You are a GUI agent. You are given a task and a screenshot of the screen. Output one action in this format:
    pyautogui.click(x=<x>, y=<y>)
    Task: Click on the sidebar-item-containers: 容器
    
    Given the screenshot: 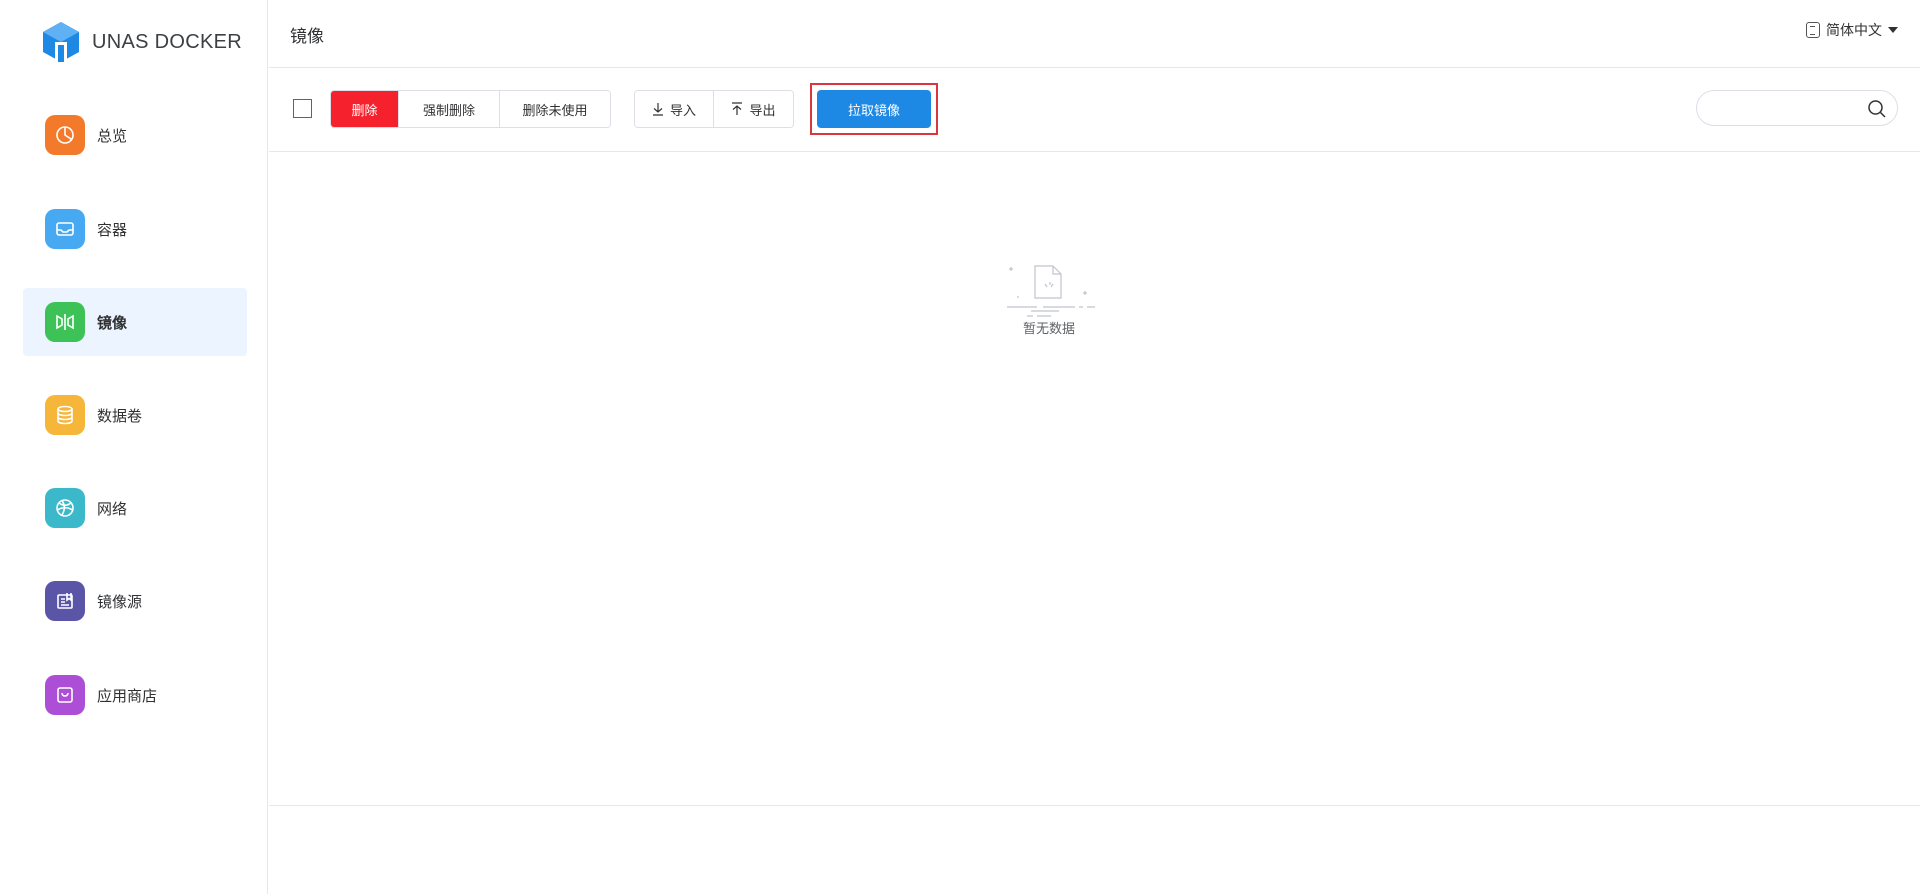 What is the action you would take?
    pyautogui.click(x=135, y=229)
    